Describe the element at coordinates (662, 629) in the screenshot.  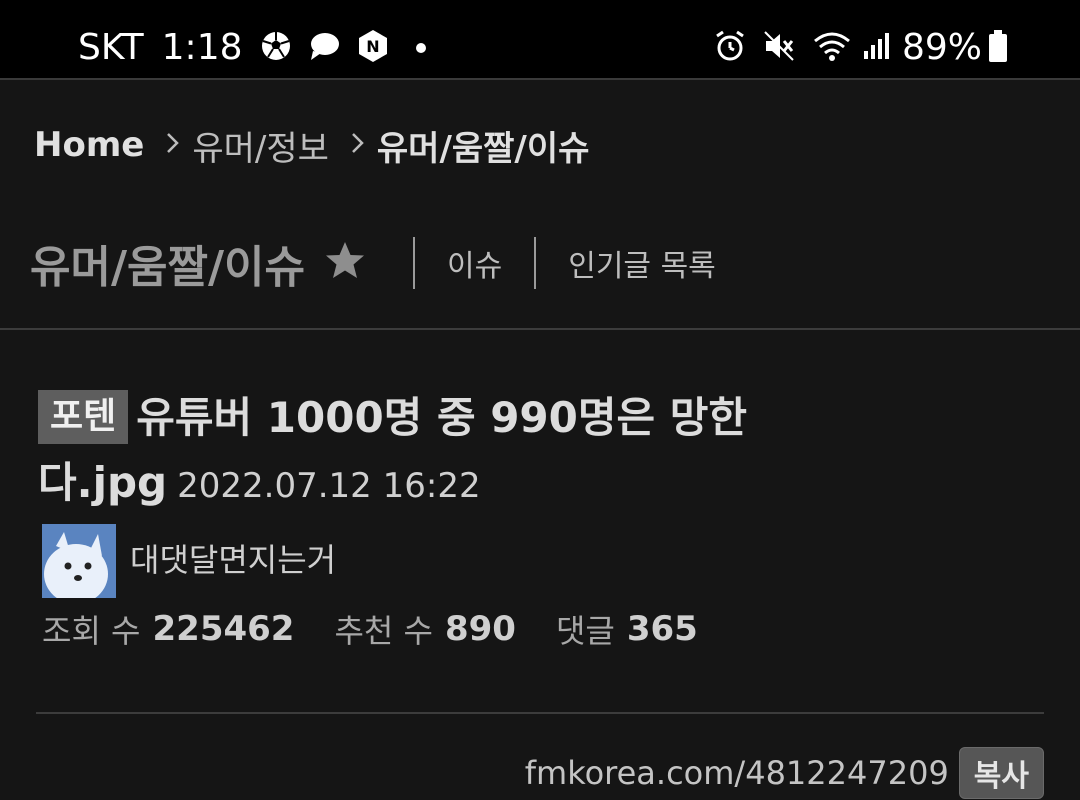
I see `comments-count: 365` at that location.